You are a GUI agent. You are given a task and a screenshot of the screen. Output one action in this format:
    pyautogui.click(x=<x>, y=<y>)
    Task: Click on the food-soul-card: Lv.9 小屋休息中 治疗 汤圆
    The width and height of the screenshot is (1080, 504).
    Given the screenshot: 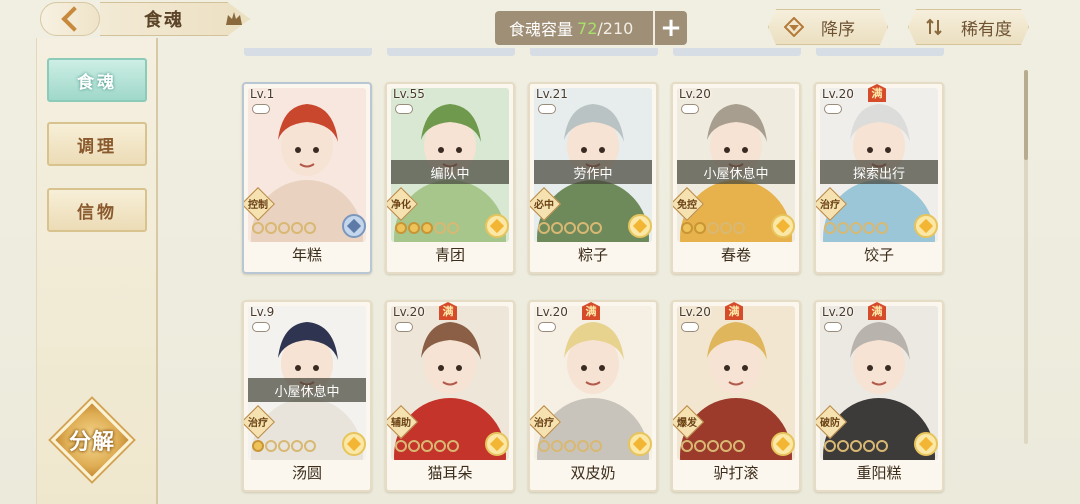 What is the action you would take?
    pyautogui.click(x=307, y=396)
    